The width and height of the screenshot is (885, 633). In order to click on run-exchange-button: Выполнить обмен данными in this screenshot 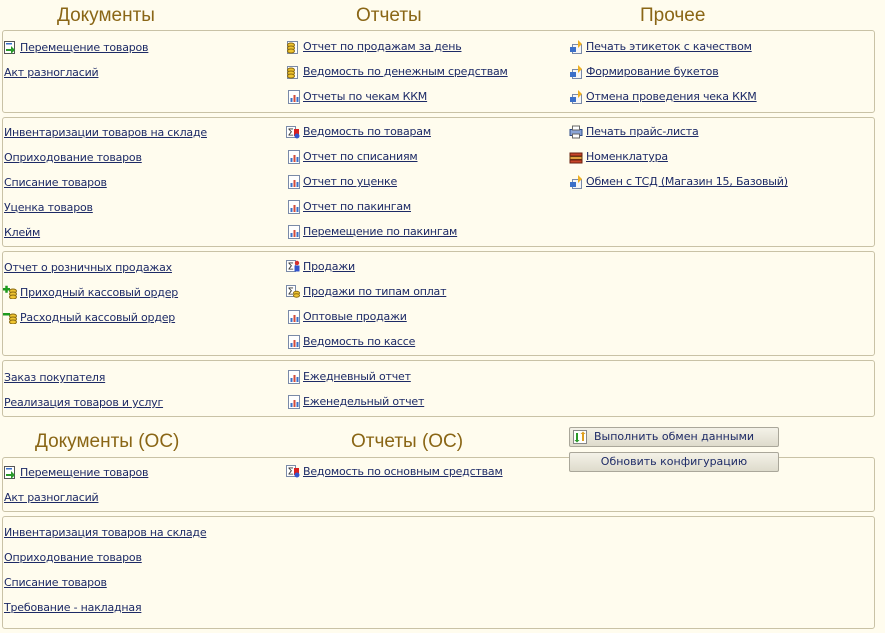, I will do `click(674, 437)`.